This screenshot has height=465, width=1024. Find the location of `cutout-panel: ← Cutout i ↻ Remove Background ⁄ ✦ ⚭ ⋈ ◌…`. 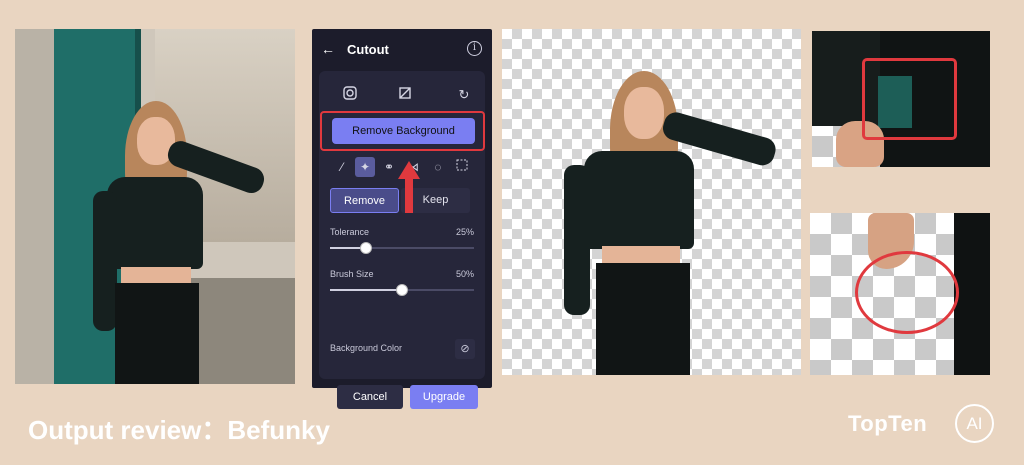

cutout-panel: ← Cutout i ↻ Remove Background ⁄ ✦ ⚭ ⋈ ◌… is located at coordinates (402, 219).